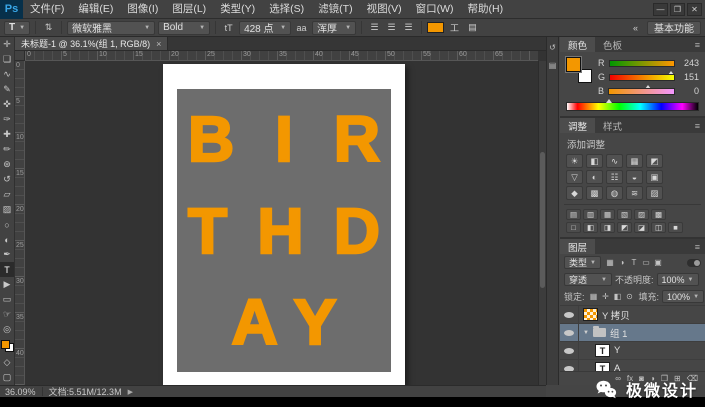  What do you see at coordinates (612, 44) in the screenshot?
I see `tab-swatches: 色板` at bounding box center [612, 44].